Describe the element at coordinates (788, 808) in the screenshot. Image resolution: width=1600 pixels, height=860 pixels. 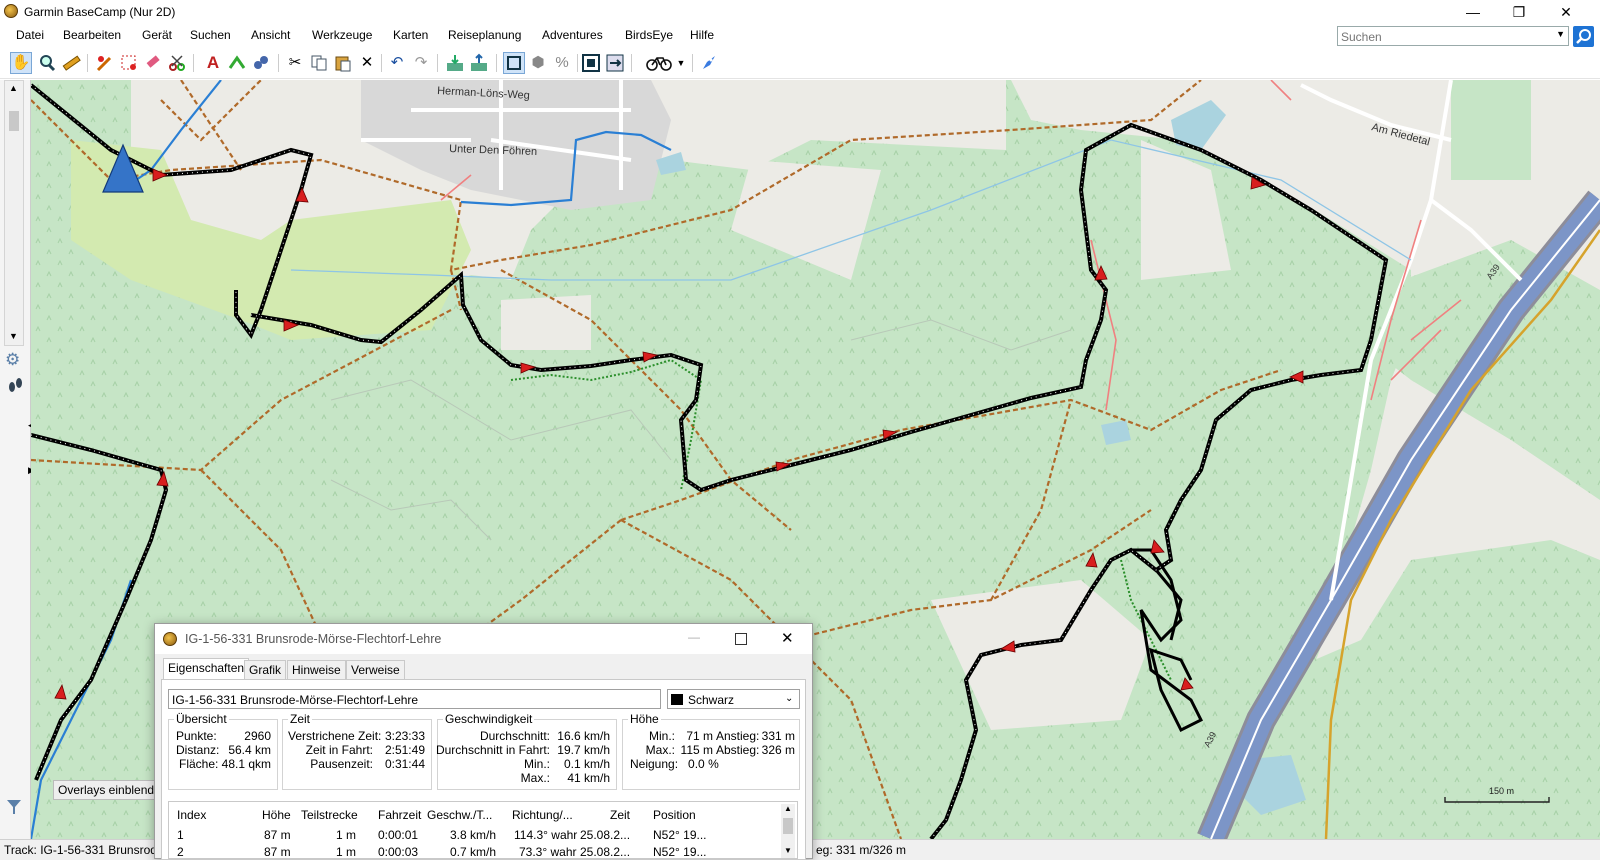
I see `table-scroll-up-icon: ▲` at that location.